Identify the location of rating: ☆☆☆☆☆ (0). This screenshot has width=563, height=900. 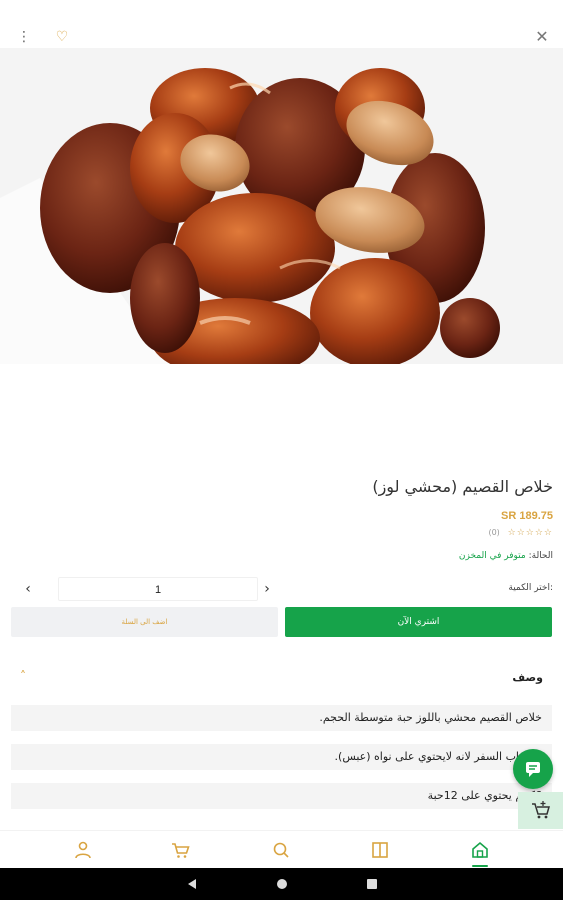
(520, 533).